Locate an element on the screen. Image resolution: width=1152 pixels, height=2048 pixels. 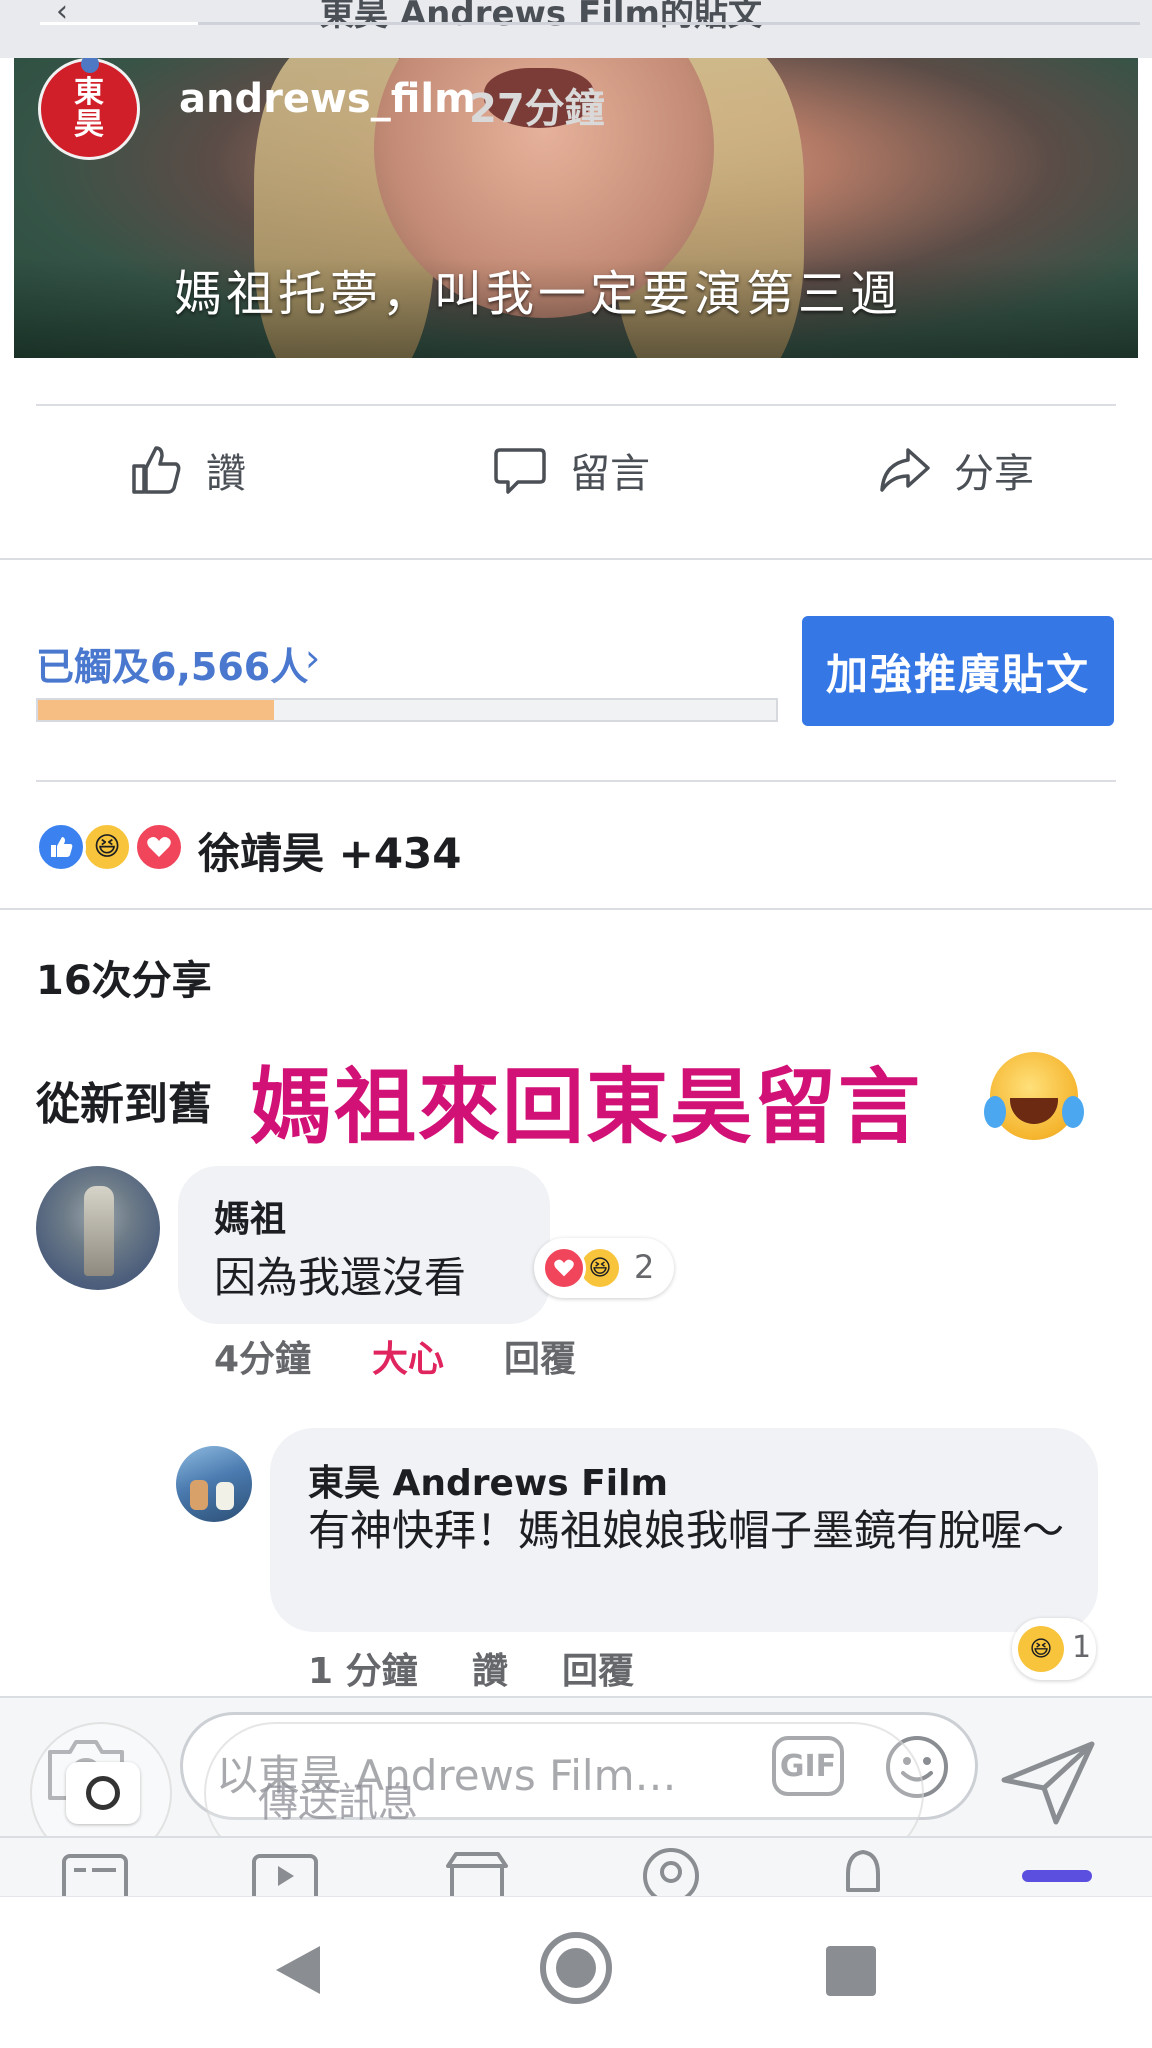
top-header: ‹ 東昊 Andrews Film的貼文 is located at coordinates (576, 29).